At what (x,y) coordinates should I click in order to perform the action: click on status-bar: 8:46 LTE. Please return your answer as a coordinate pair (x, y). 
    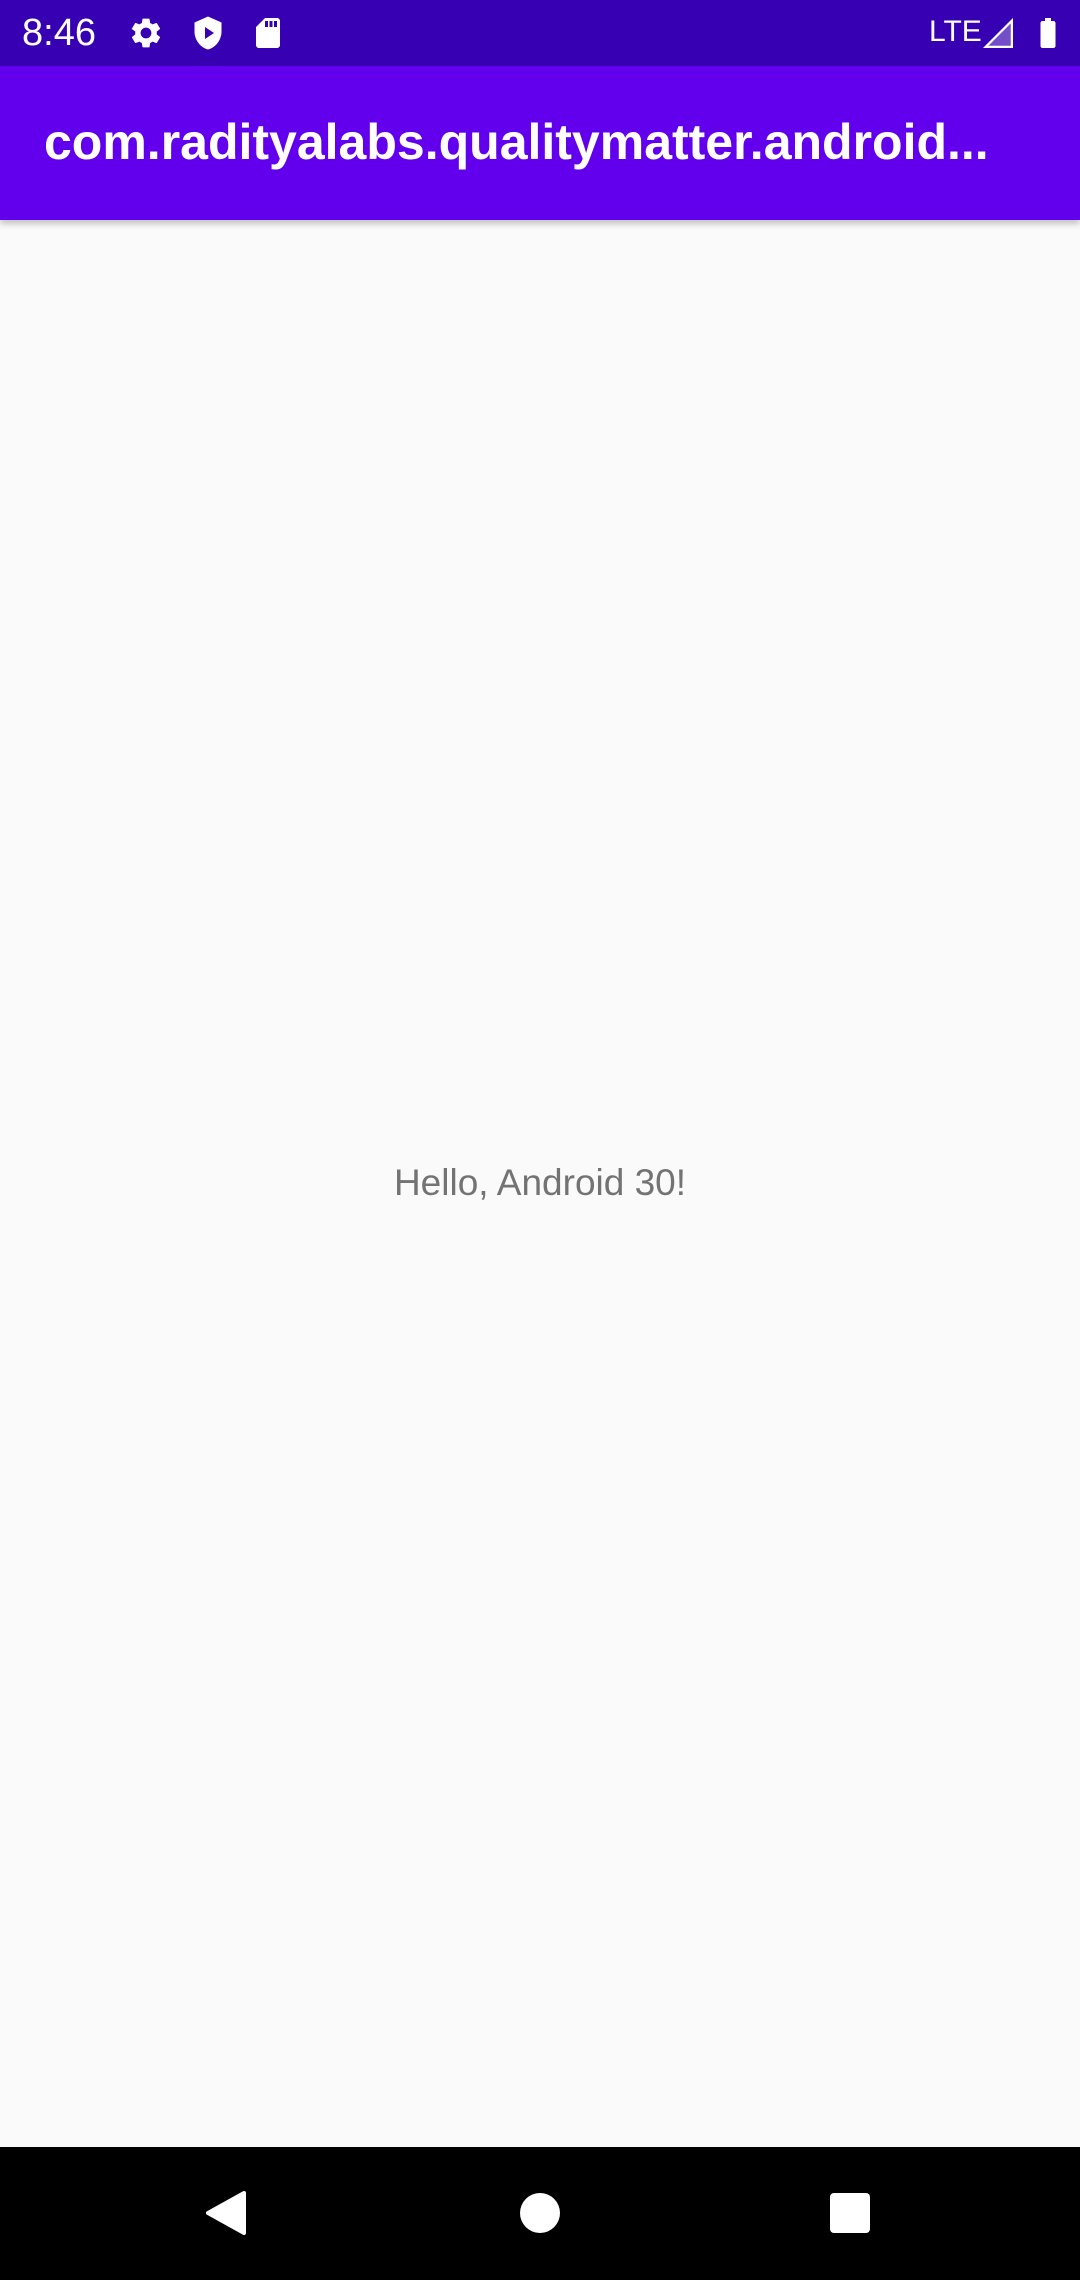
    Looking at the image, I should click on (540, 33).